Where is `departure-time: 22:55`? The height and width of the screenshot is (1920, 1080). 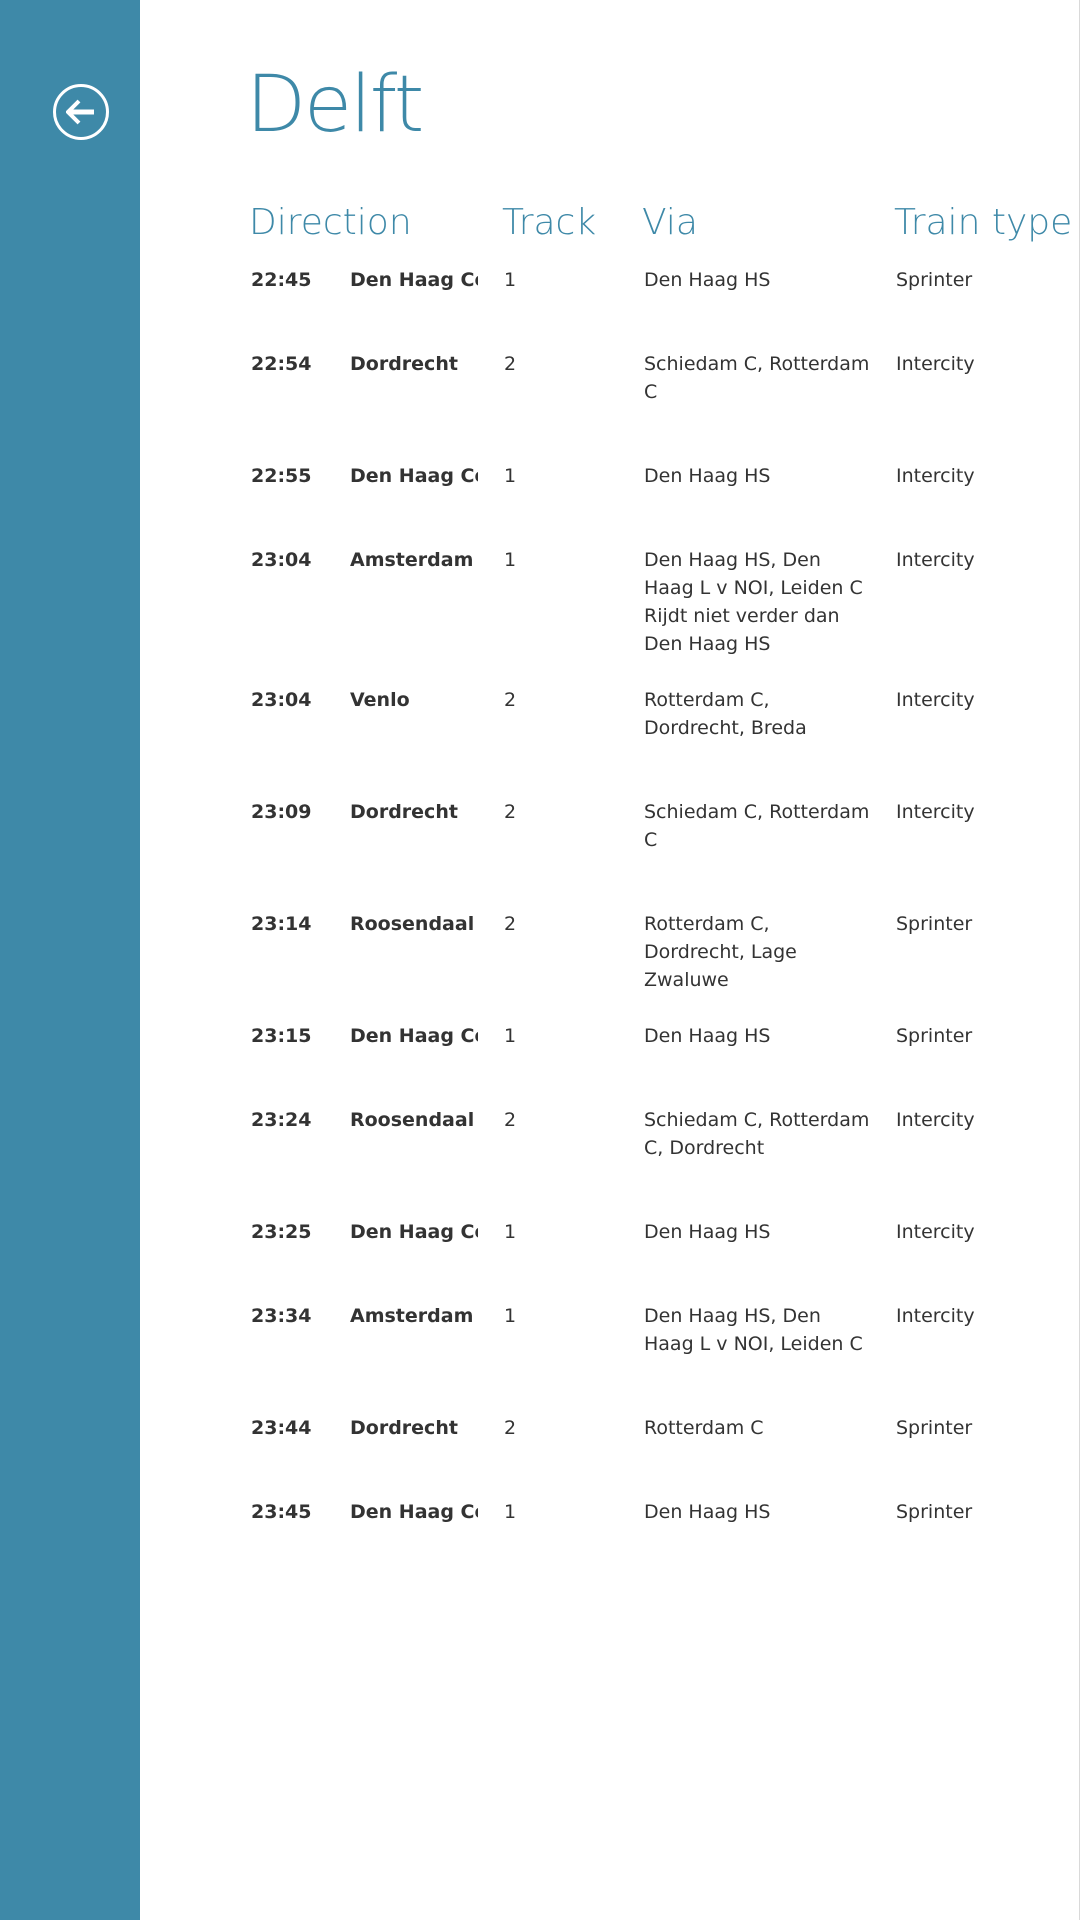 departure-time: 22:55 is located at coordinates (281, 476).